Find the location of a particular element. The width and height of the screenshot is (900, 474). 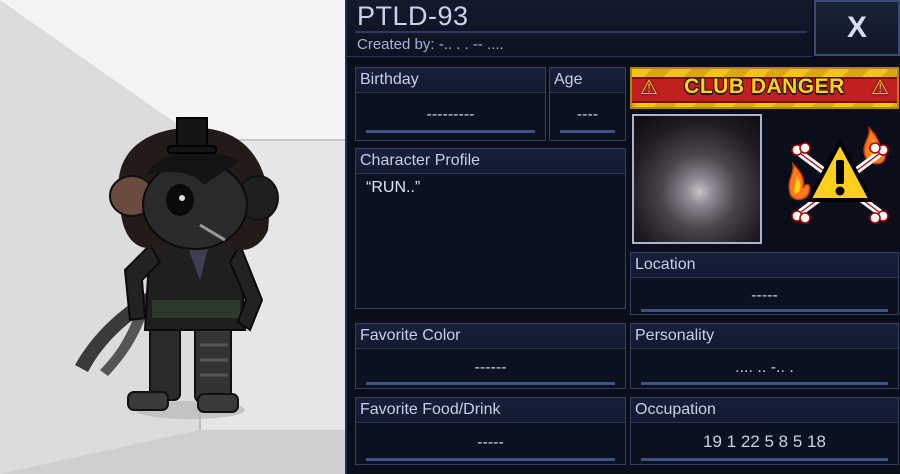

birthday-field: Birthday --------- is located at coordinates (450, 104).